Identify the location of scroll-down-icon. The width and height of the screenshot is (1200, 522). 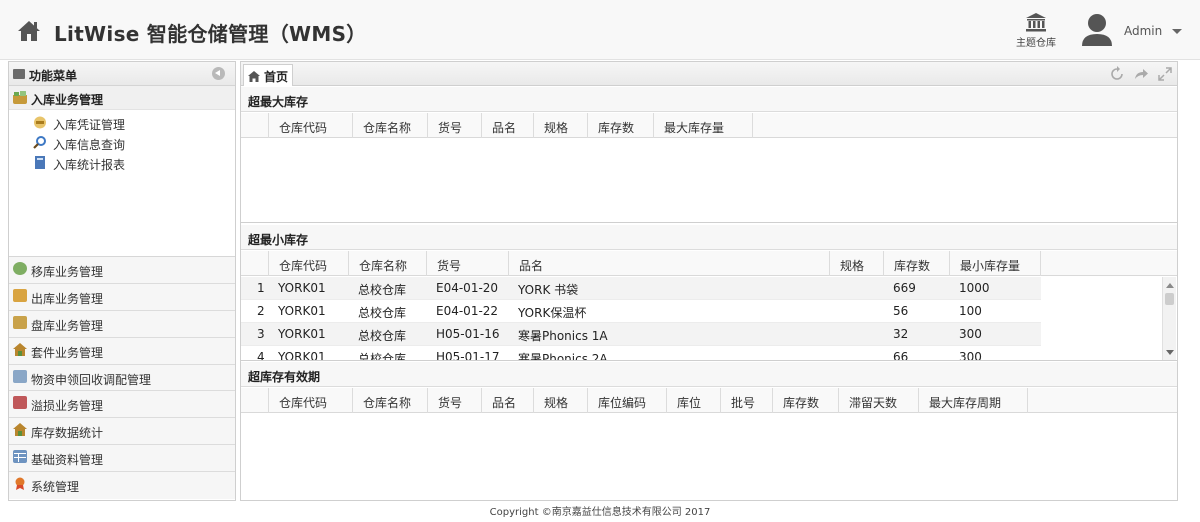
(1170, 352).